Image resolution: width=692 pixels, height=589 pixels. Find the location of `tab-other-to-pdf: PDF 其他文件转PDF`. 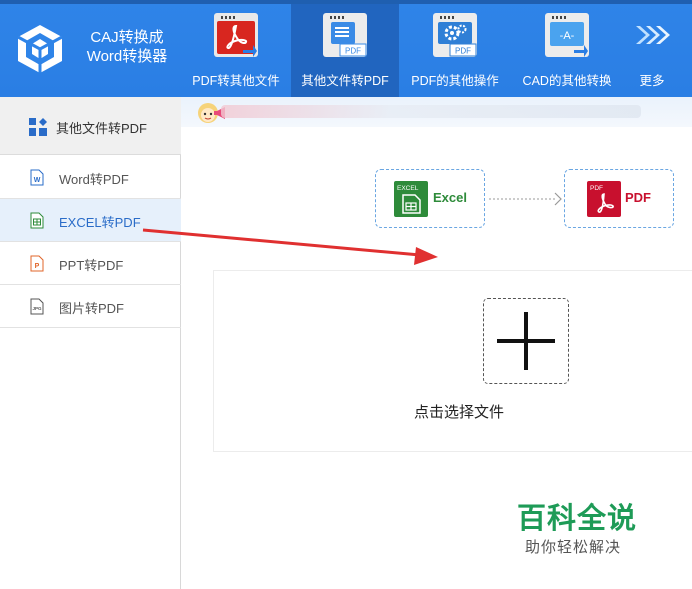

tab-other-to-pdf: PDF 其他文件转PDF is located at coordinates (345, 50).